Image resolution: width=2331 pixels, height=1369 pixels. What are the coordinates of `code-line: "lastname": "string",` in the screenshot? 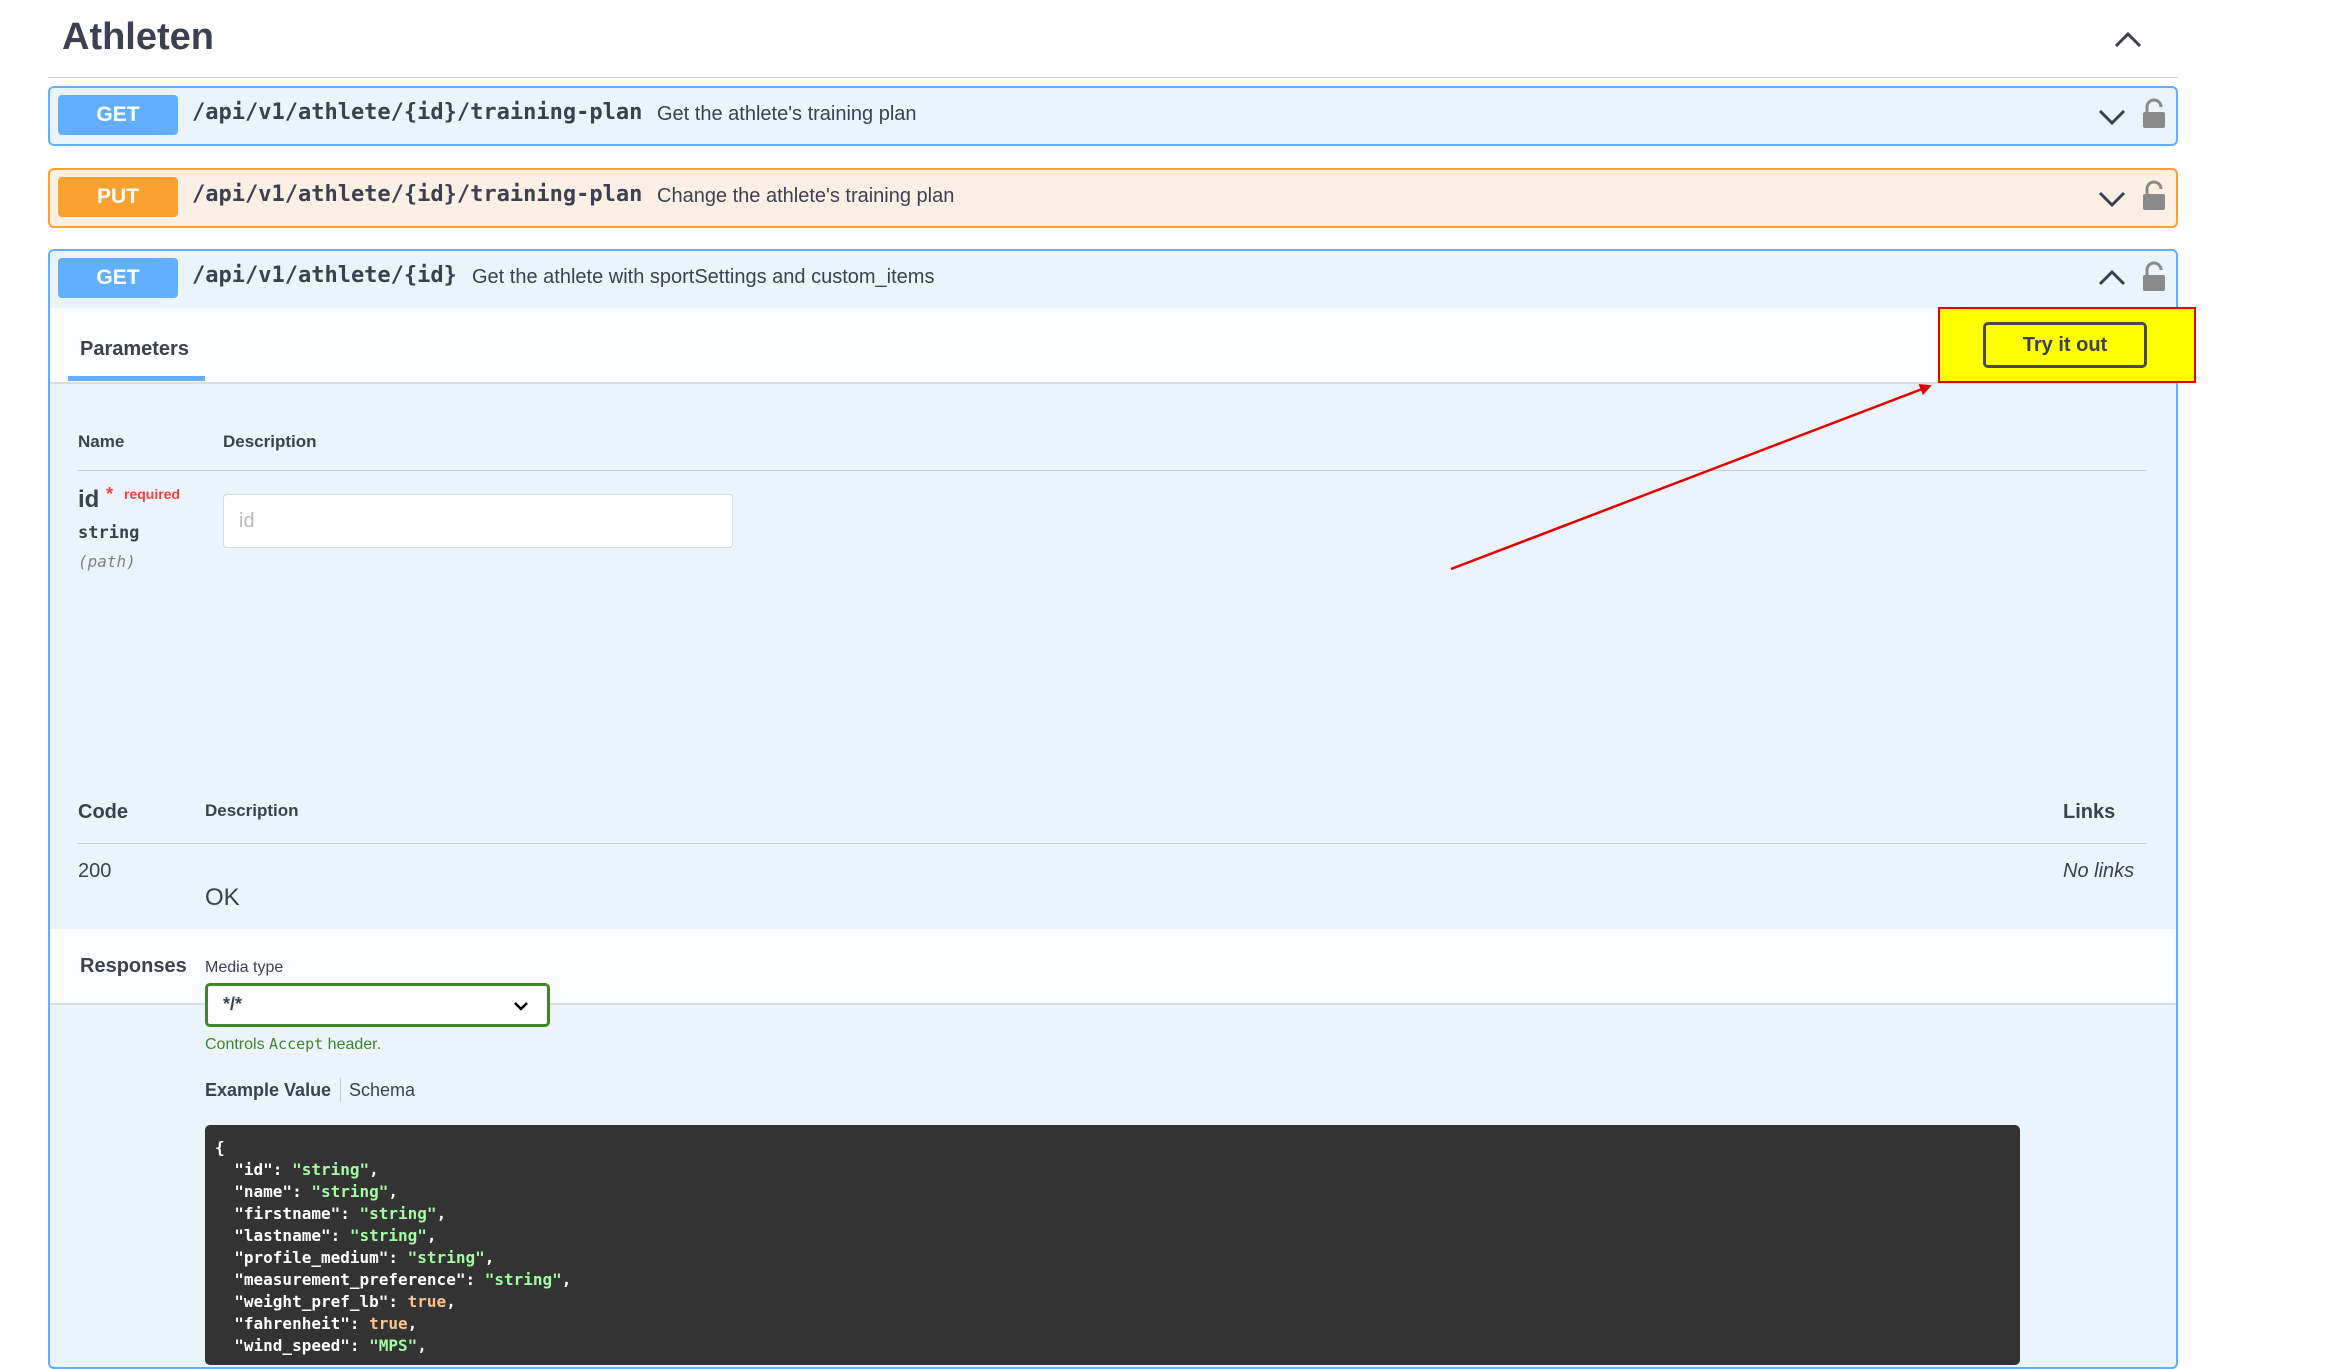 It's located at (335, 1235).